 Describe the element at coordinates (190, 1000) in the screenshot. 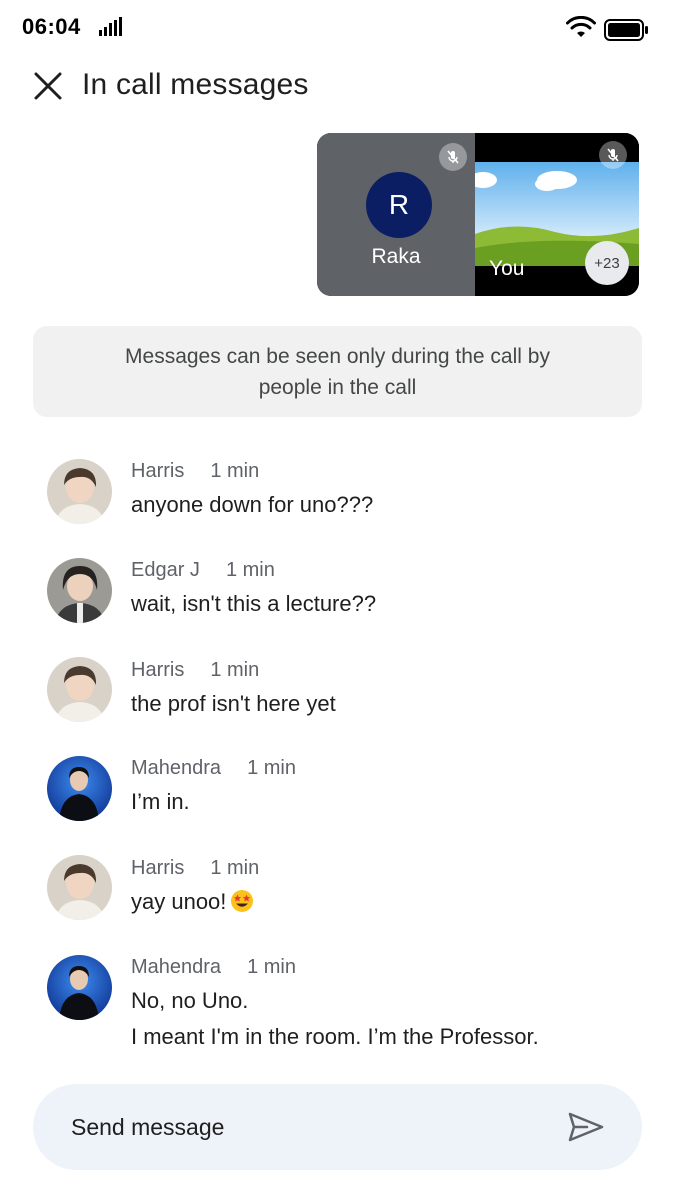

I see `message-text: No, no Uno.` at that location.